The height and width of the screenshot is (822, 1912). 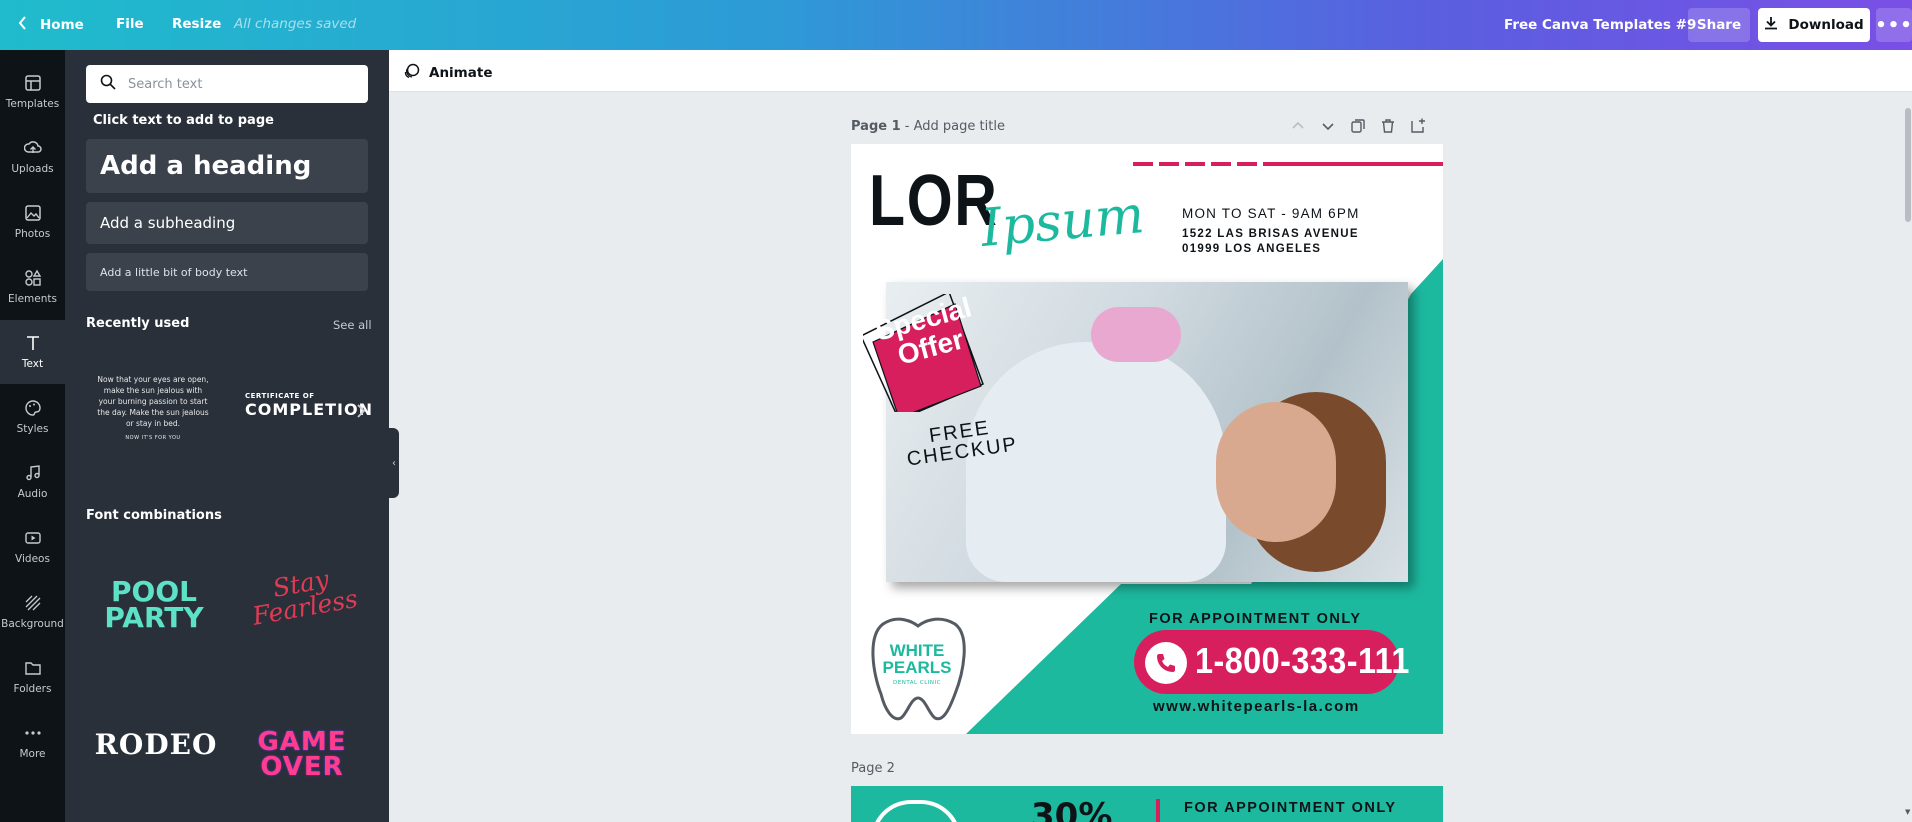 I want to click on chevron-left-icon, so click(x=23, y=24).